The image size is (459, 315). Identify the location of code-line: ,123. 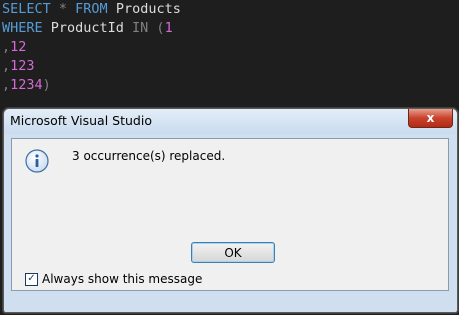
(18, 66).